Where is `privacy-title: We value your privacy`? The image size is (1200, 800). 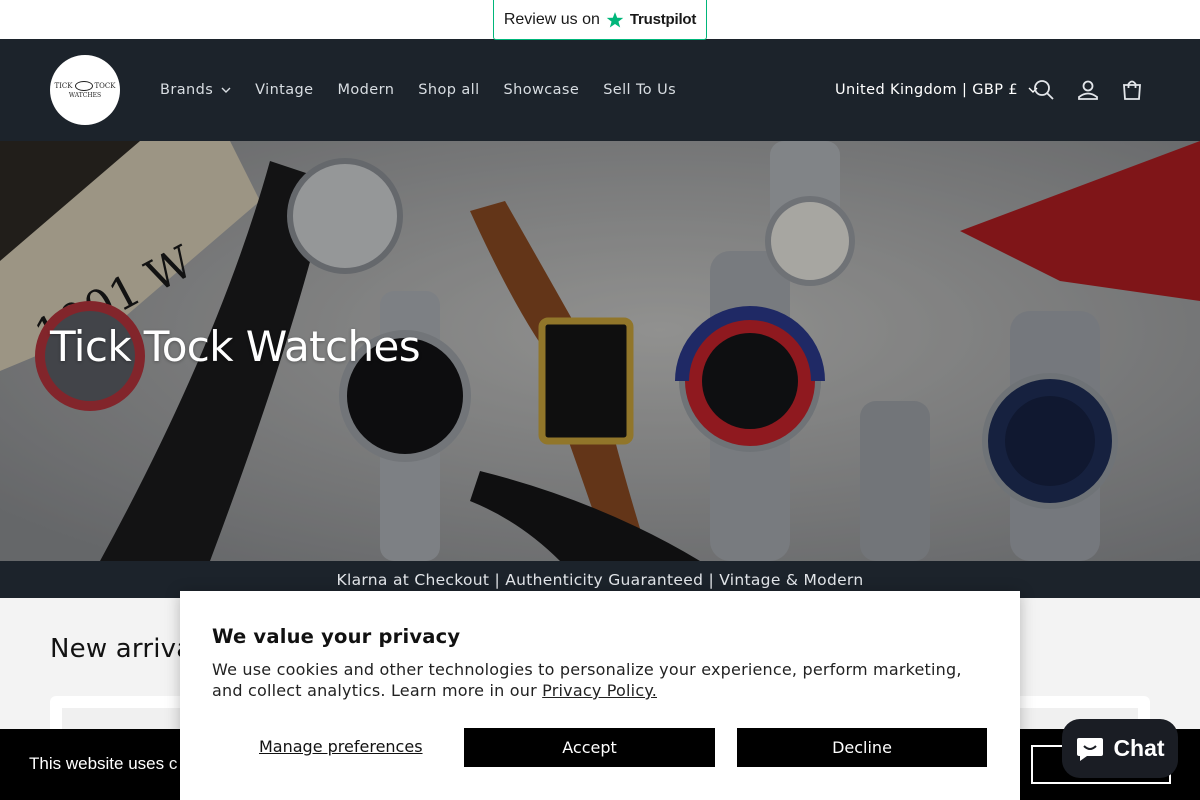 privacy-title: We value your privacy is located at coordinates (336, 636).